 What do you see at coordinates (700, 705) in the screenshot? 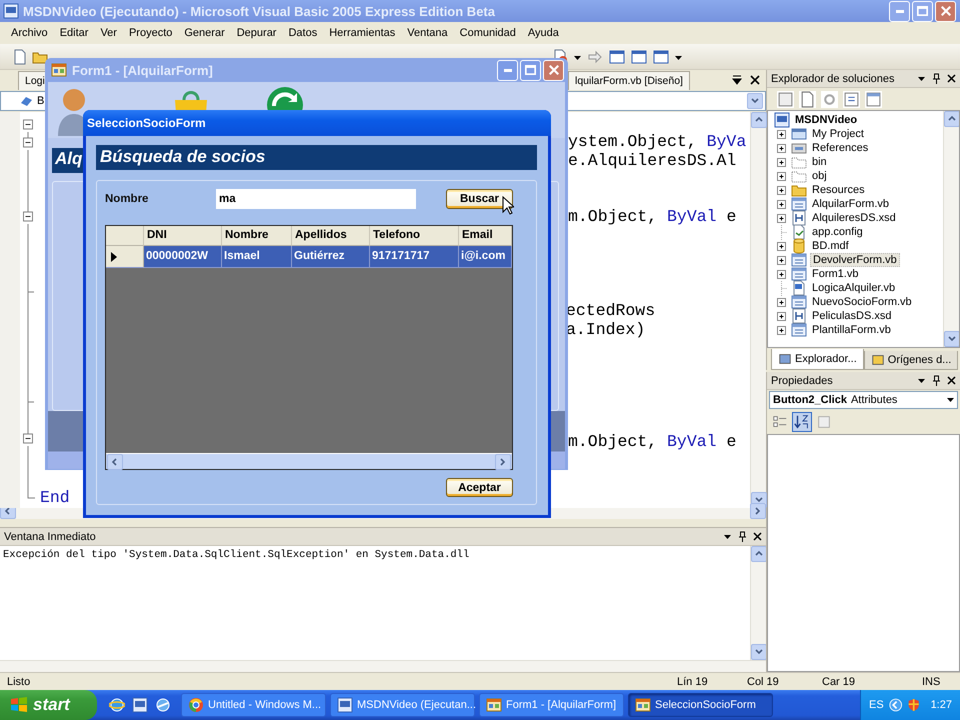
I see `taskbar-button: SeleccionSocioForm` at bounding box center [700, 705].